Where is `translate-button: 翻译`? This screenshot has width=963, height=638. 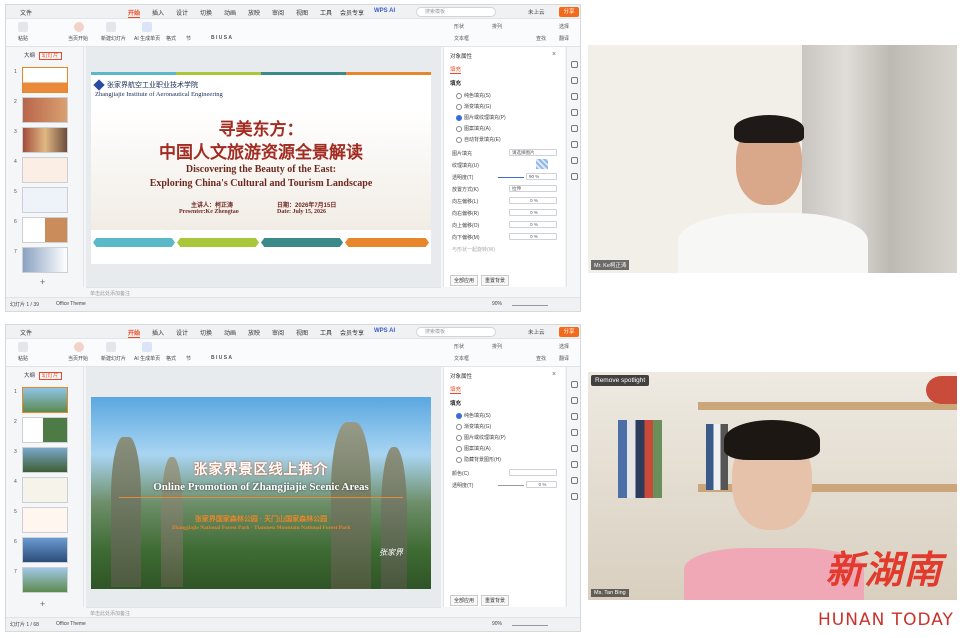
translate-button: 翻译 is located at coordinates (564, 38).